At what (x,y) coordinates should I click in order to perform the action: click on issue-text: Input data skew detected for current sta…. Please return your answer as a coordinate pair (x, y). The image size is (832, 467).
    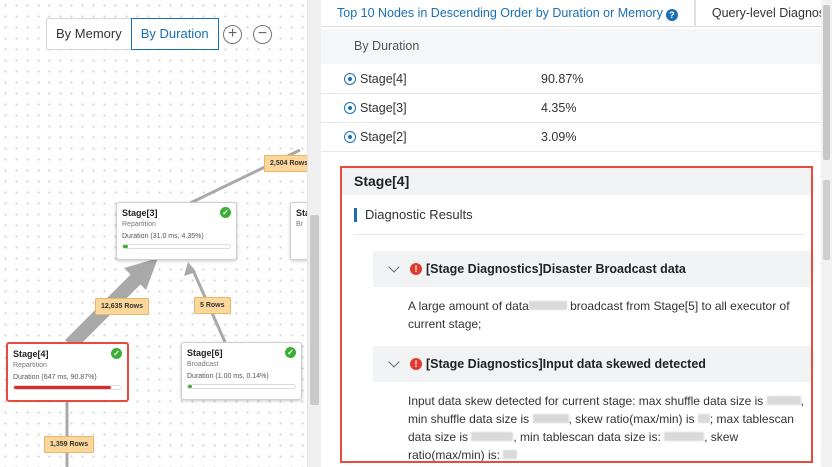
    Looking at the image, I should click on (587, 401).